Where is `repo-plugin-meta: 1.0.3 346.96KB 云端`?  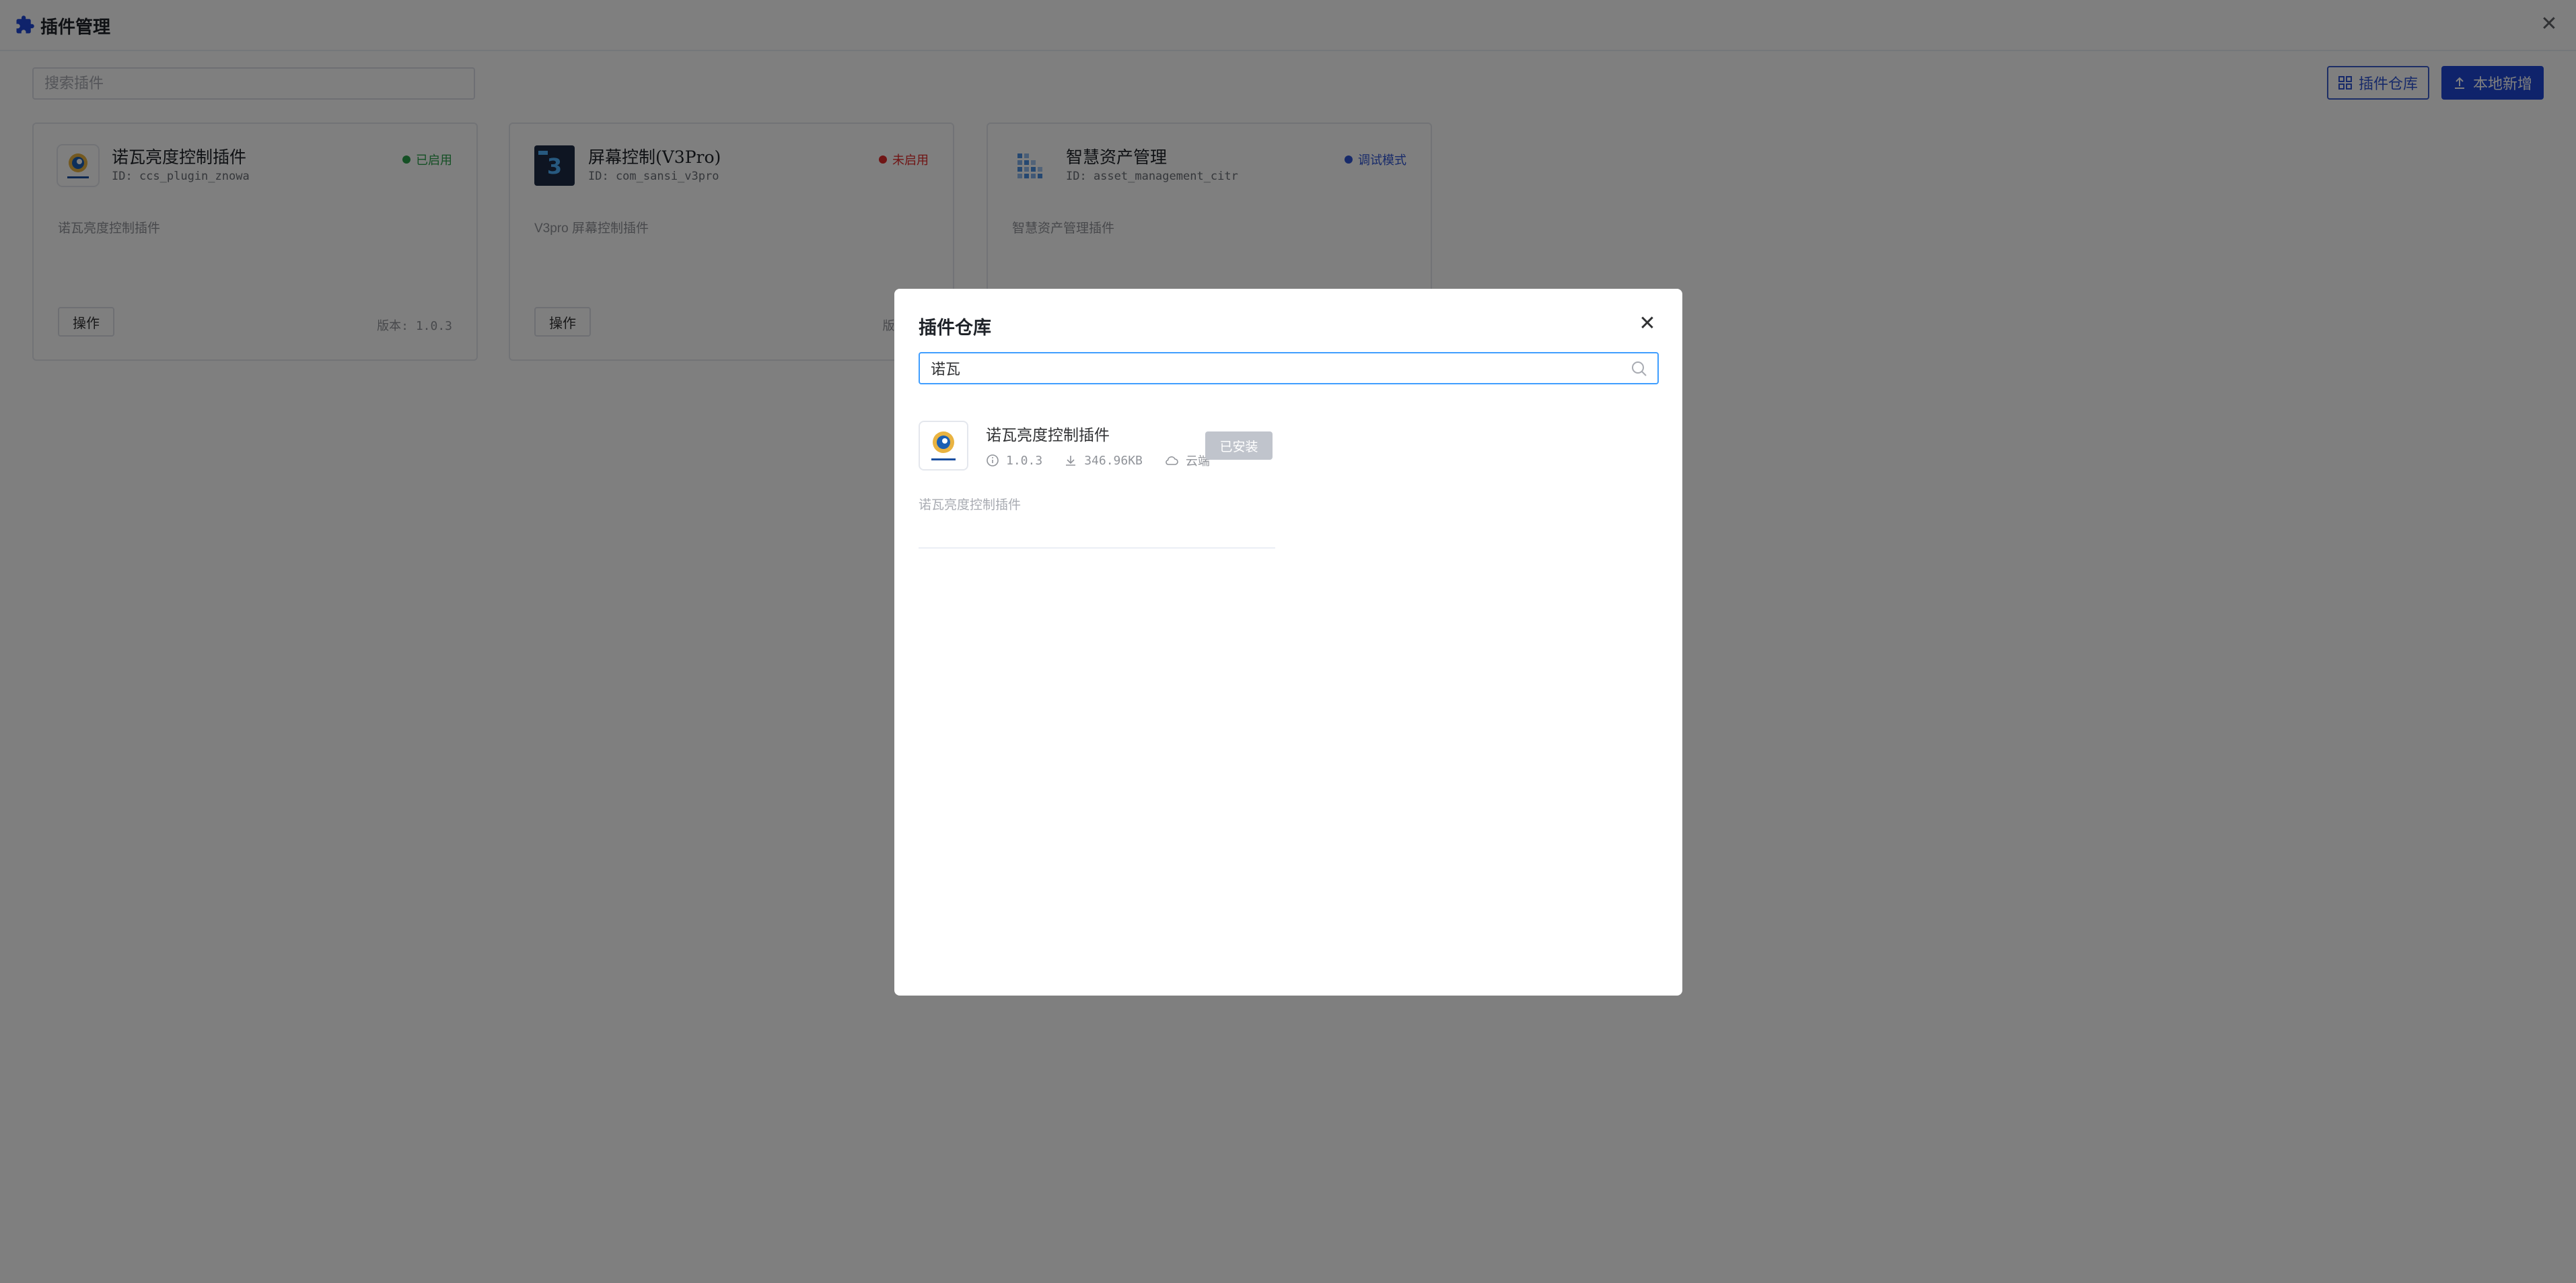 repo-plugin-meta: 1.0.3 346.96KB 云端 is located at coordinates (1098, 460).